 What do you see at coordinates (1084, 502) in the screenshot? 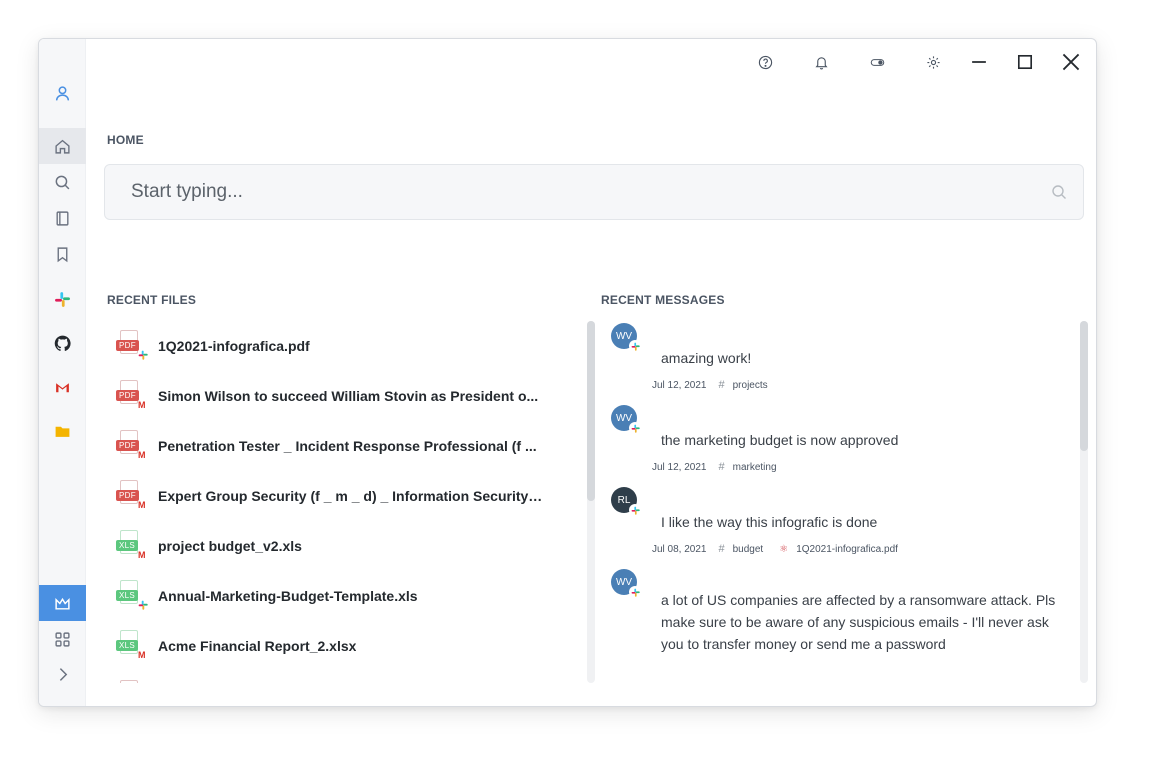
I see `messages-scrollbar` at bounding box center [1084, 502].